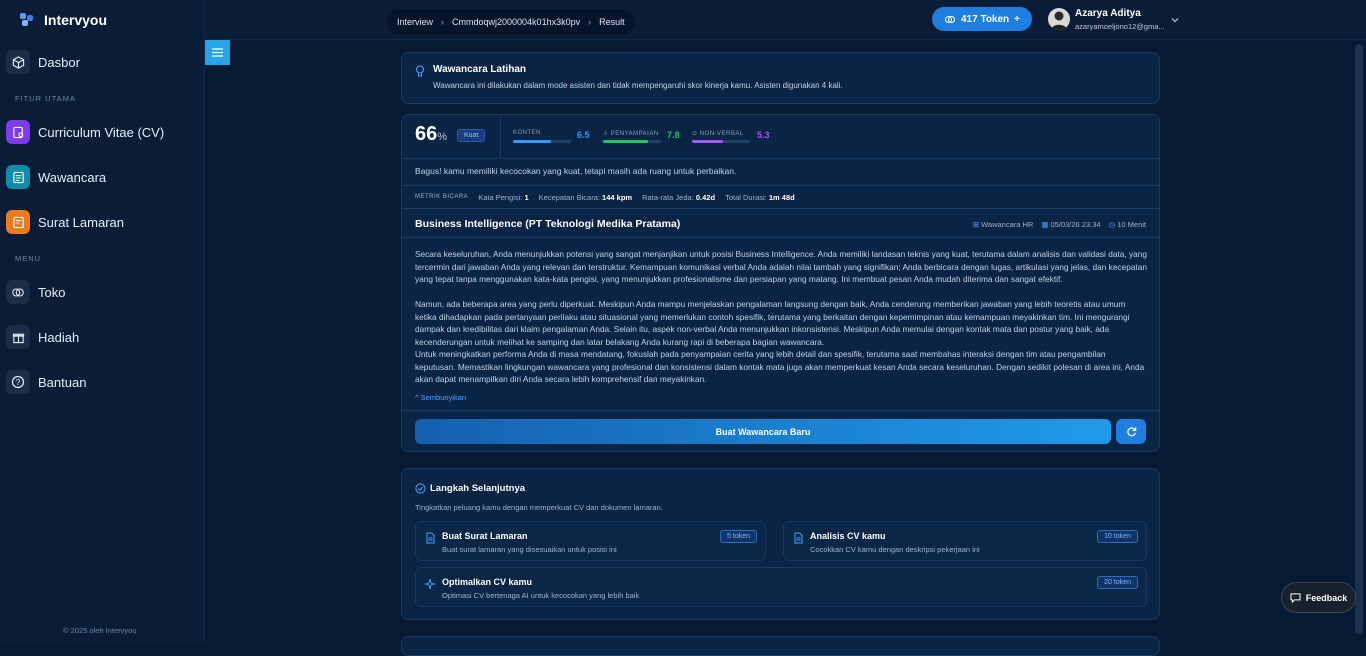 The height and width of the screenshot is (656, 1366). What do you see at coordinates (1127, 224) in the screenshot?
I see `interview-duration: ◷ 10 Menit` at bounding box center [1127, 224].